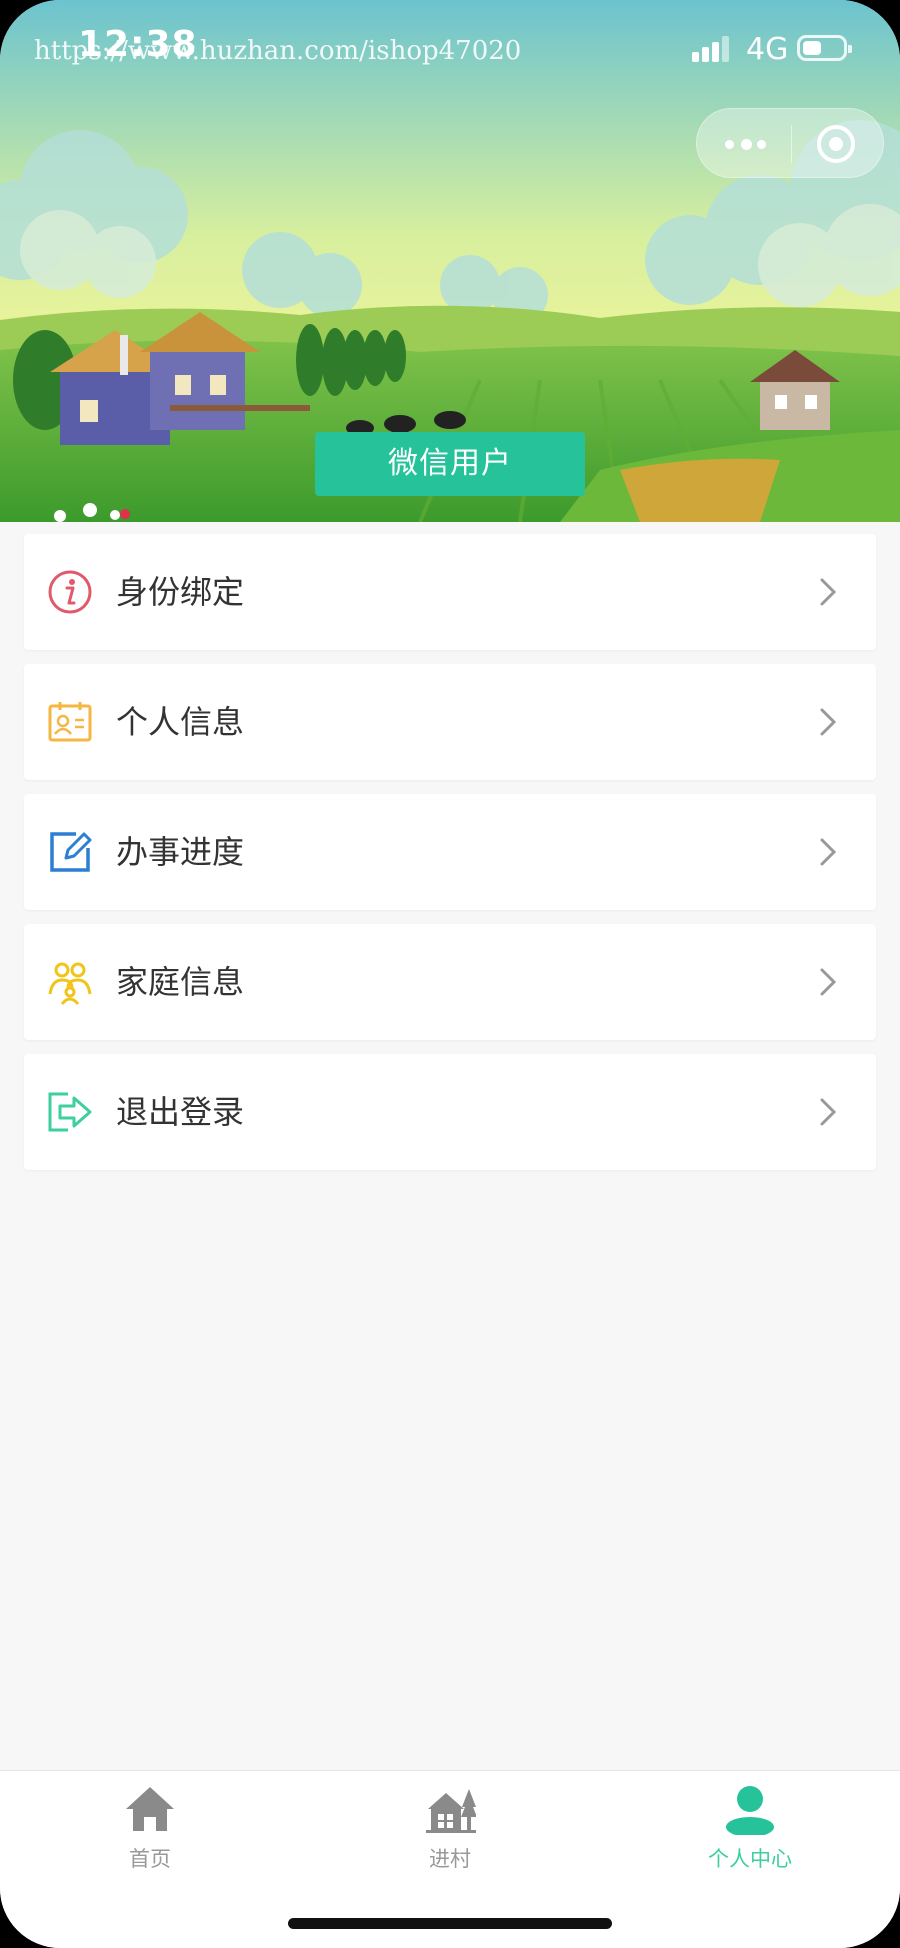 Image resolution: width=900 pixels, height=1948 pixels. What do you see at coordinates (71, 852) in the screenshot?
I see `edit-icon` at bounding box center [71, 852].